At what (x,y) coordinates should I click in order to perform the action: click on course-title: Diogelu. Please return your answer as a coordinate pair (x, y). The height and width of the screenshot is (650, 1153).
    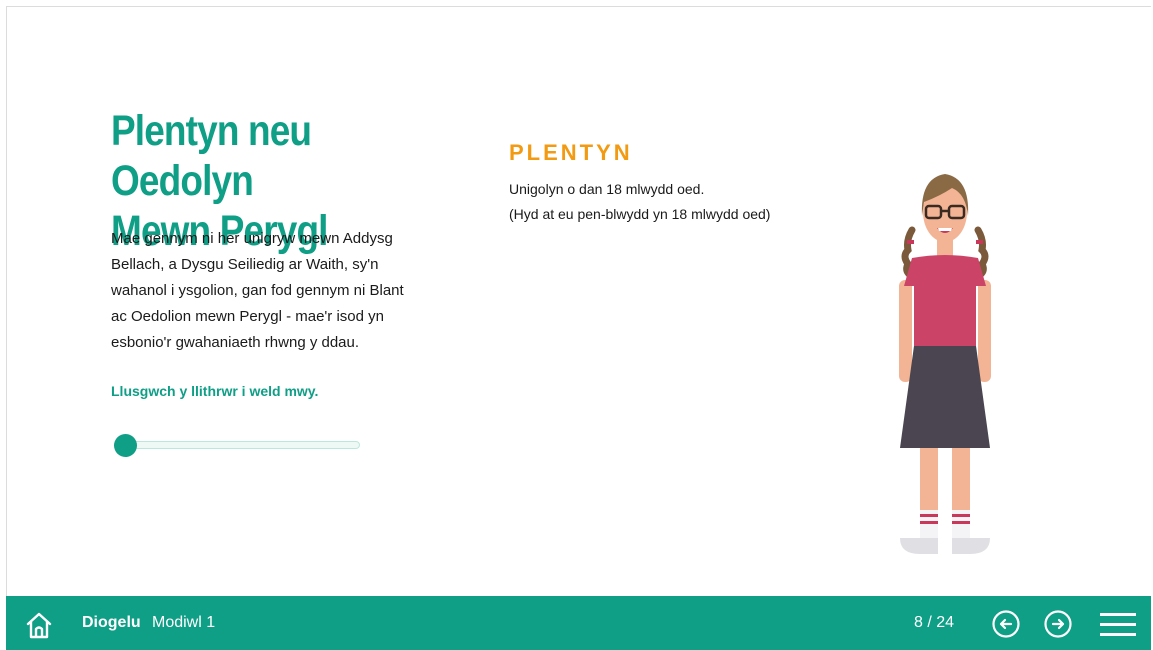
    Looking at the image, I should click on (111, 622).